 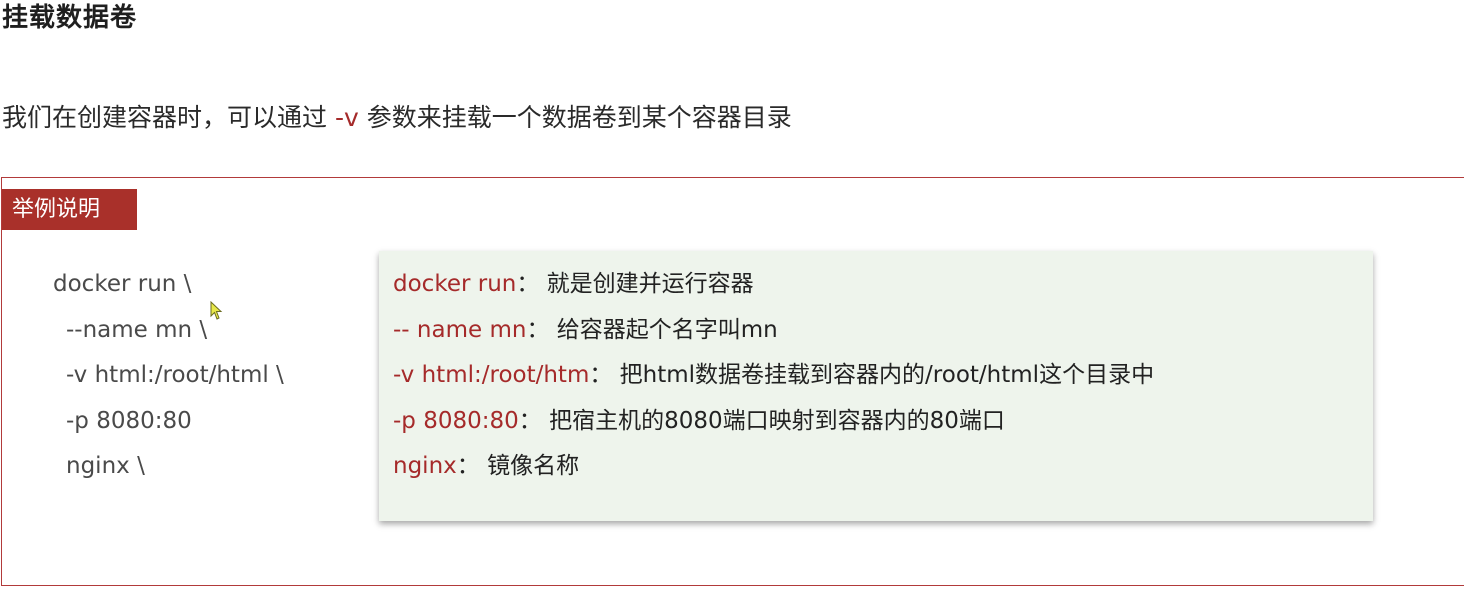 I want to click on page-title: 挂载数据卷, so click(x=70, y=18).